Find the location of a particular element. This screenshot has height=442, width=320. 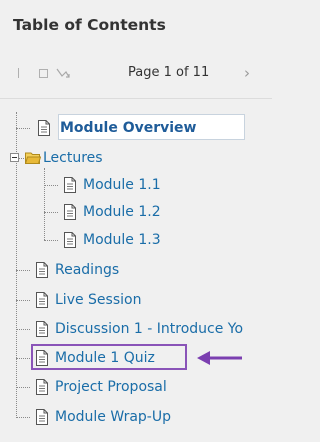

toc-item-readings: Readings is located at coordinates (76, 270).